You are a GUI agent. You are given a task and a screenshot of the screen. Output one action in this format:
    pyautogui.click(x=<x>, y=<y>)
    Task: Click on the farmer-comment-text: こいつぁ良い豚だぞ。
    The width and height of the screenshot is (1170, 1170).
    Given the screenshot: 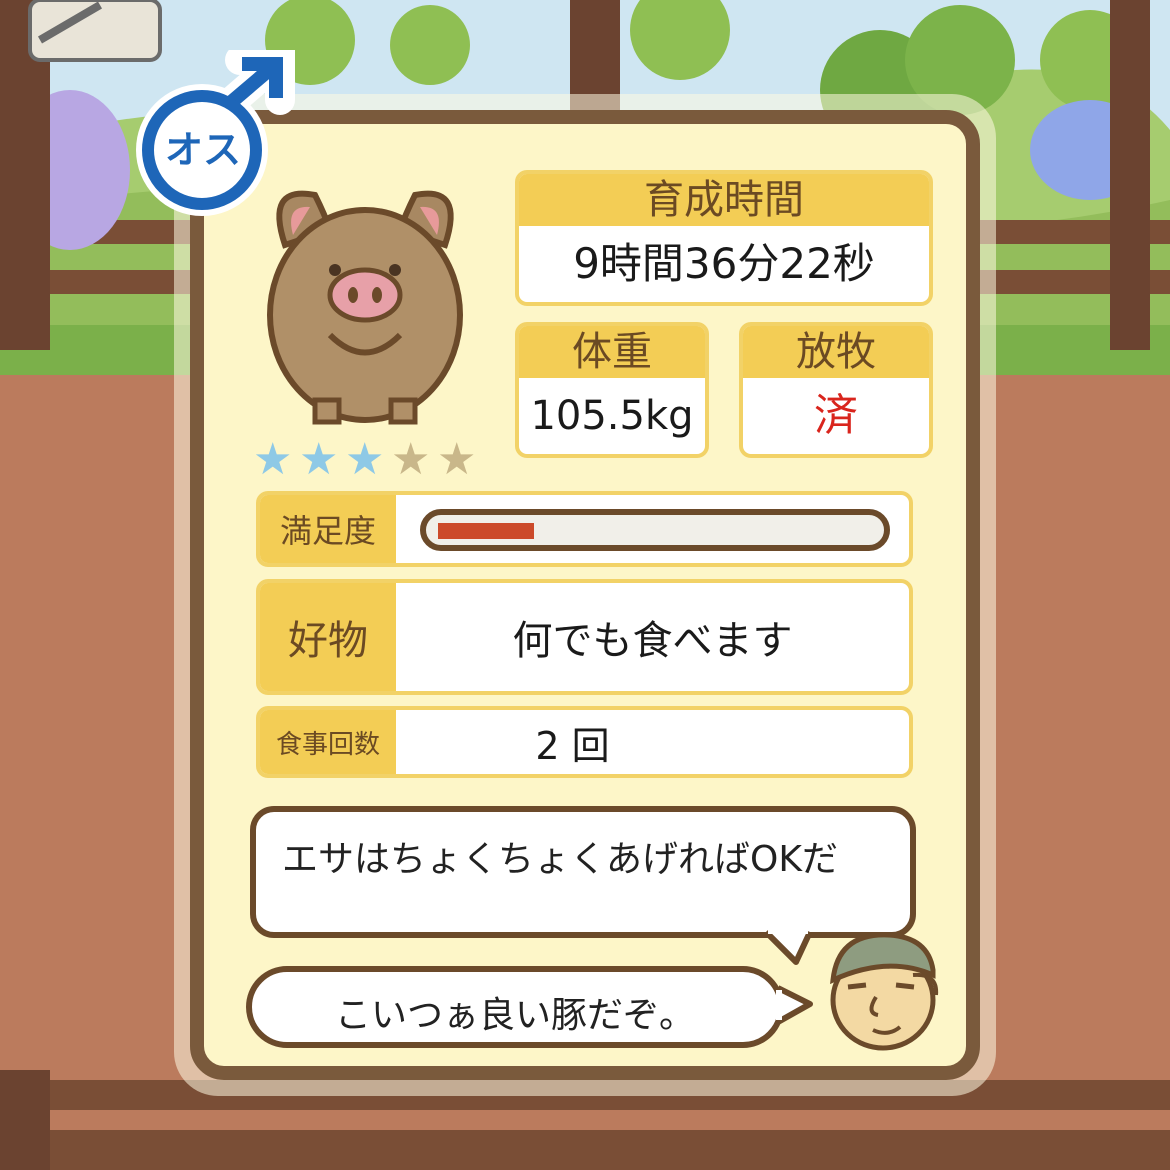 What is the action you would take?
    pyautogui.click(x=514, y=1015)
    